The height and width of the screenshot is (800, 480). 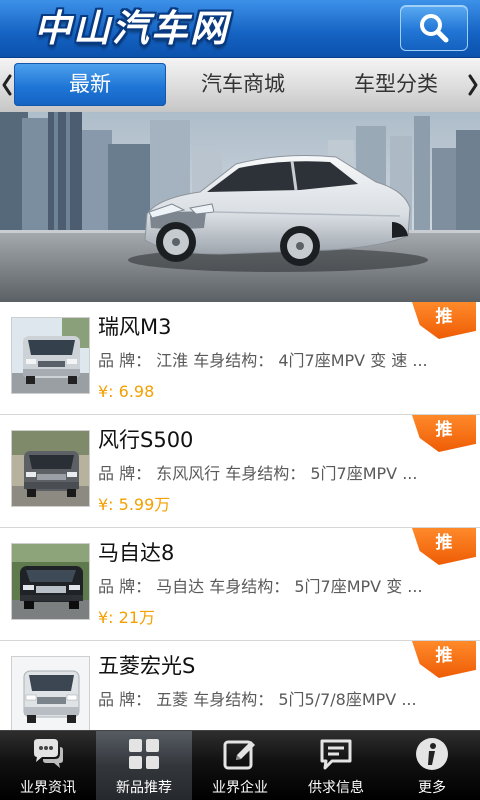 What do you see at coordinates (144, 788) in the screenshot?
I see `nav-label: 新品推荐` at bounding box center [144, 788].